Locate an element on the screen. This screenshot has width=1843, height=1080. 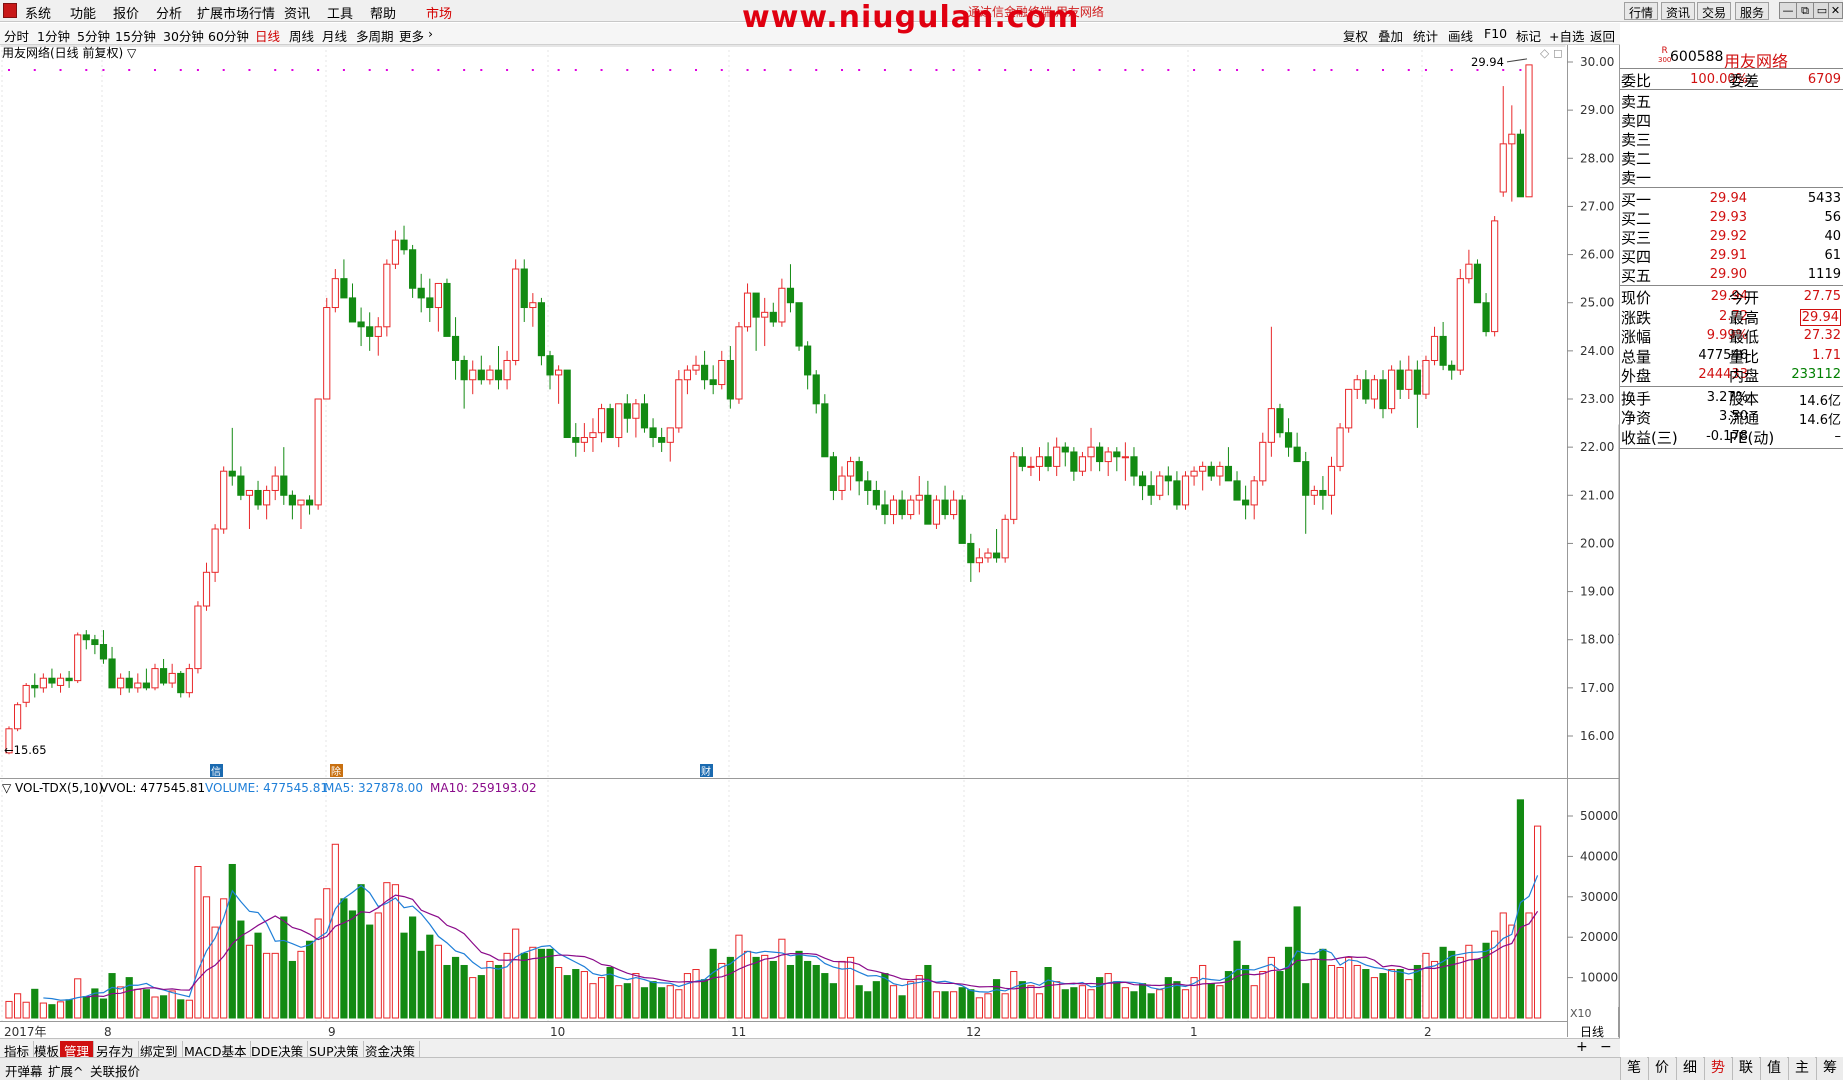
menu-system: 系统 is located at coordinates (38, 12).